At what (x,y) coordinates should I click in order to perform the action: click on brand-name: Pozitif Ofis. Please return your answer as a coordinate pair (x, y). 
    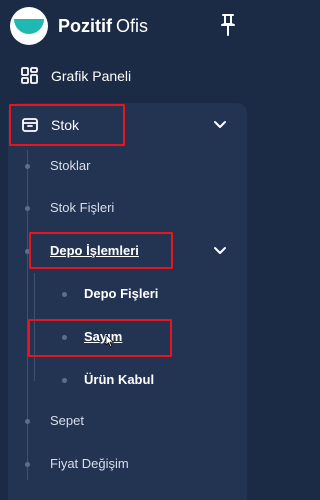
    Looking at the image, I should click on (103, 26).